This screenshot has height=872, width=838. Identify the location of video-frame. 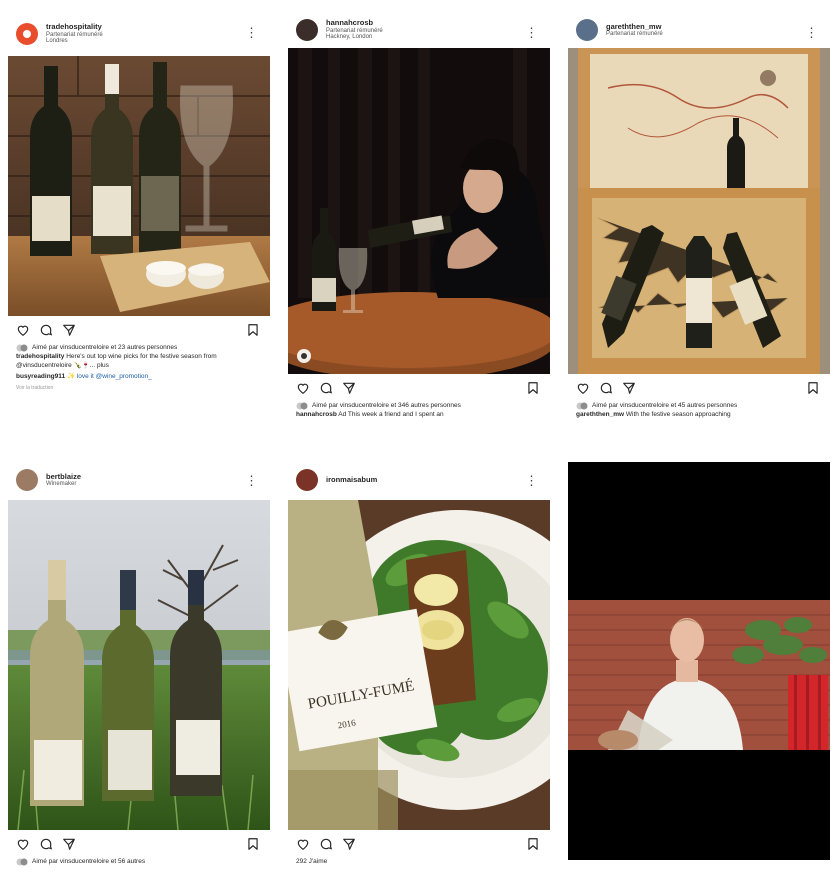
(699, 675).